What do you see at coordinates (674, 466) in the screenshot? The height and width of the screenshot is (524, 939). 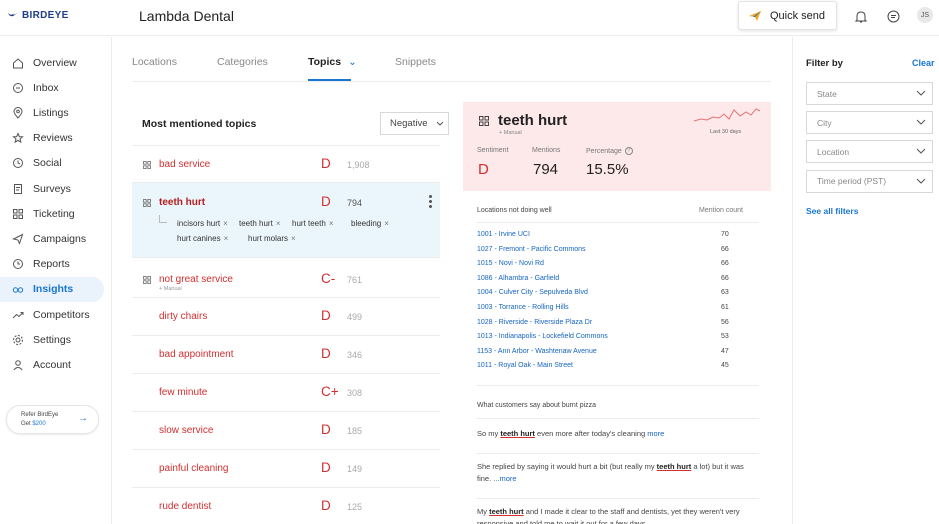 I see `quote-keyword: teeth hurt` at bounding box center [674, 466].